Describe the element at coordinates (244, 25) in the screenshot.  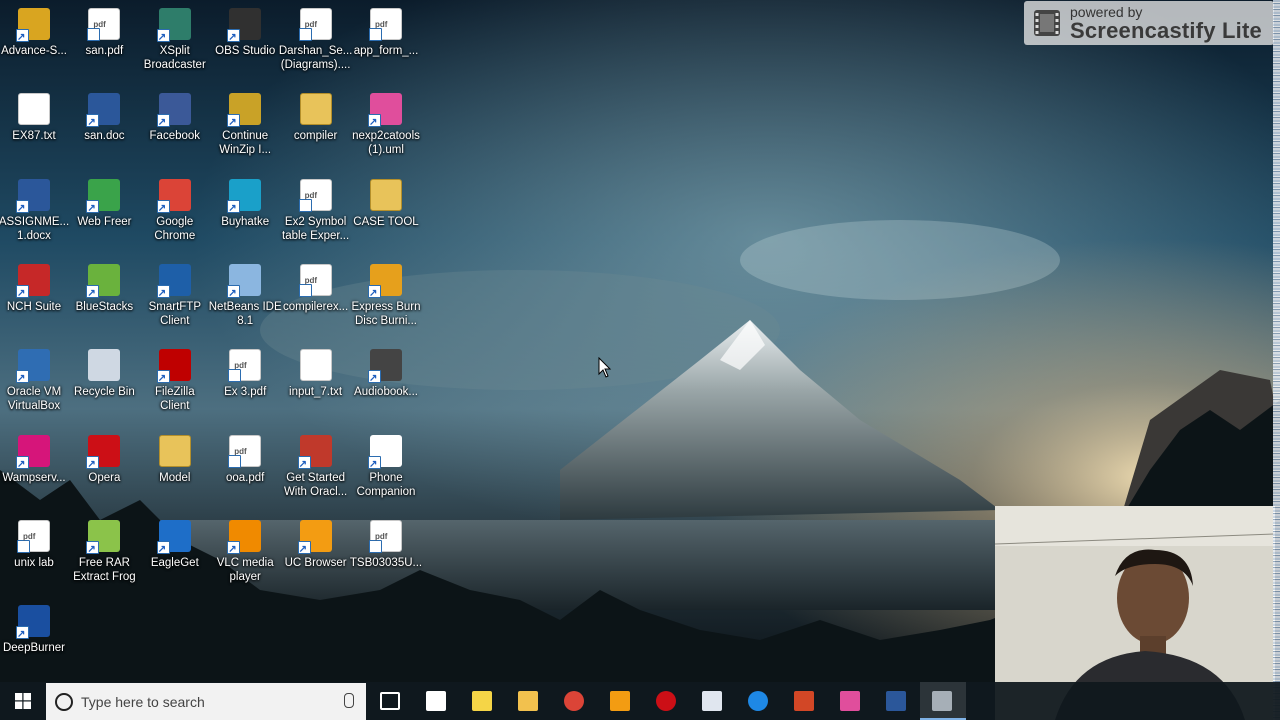
I see `obs-icon` at that location.